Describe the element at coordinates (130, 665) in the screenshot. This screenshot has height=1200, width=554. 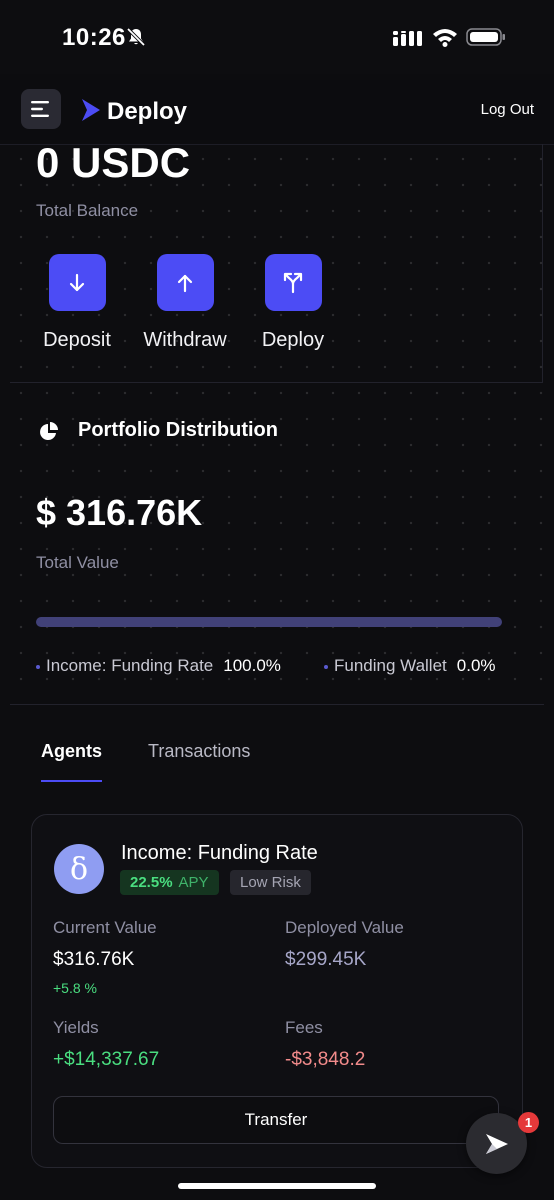
I see `legend-name: Income: Funding Rate` at that location.